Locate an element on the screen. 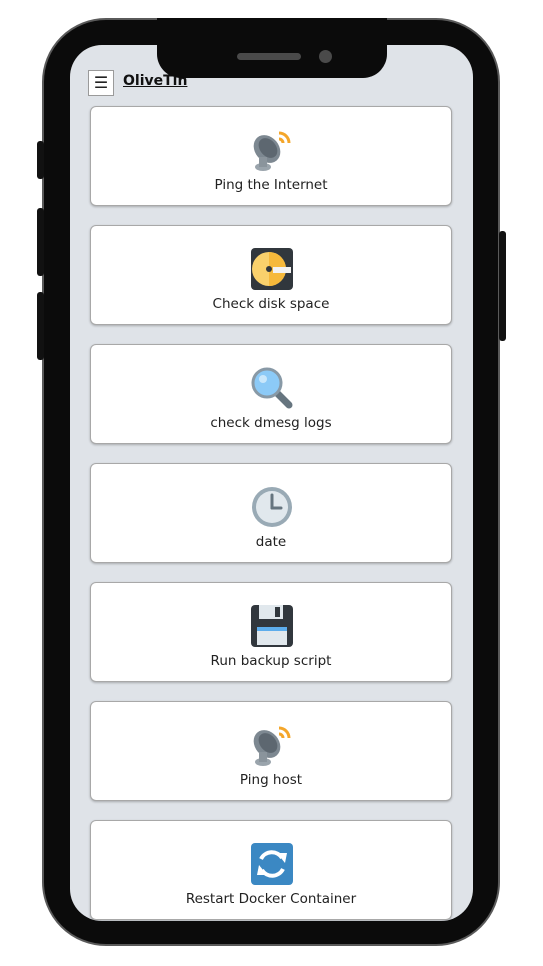  restart-arrows-icon is located at coordinates (272, 864).